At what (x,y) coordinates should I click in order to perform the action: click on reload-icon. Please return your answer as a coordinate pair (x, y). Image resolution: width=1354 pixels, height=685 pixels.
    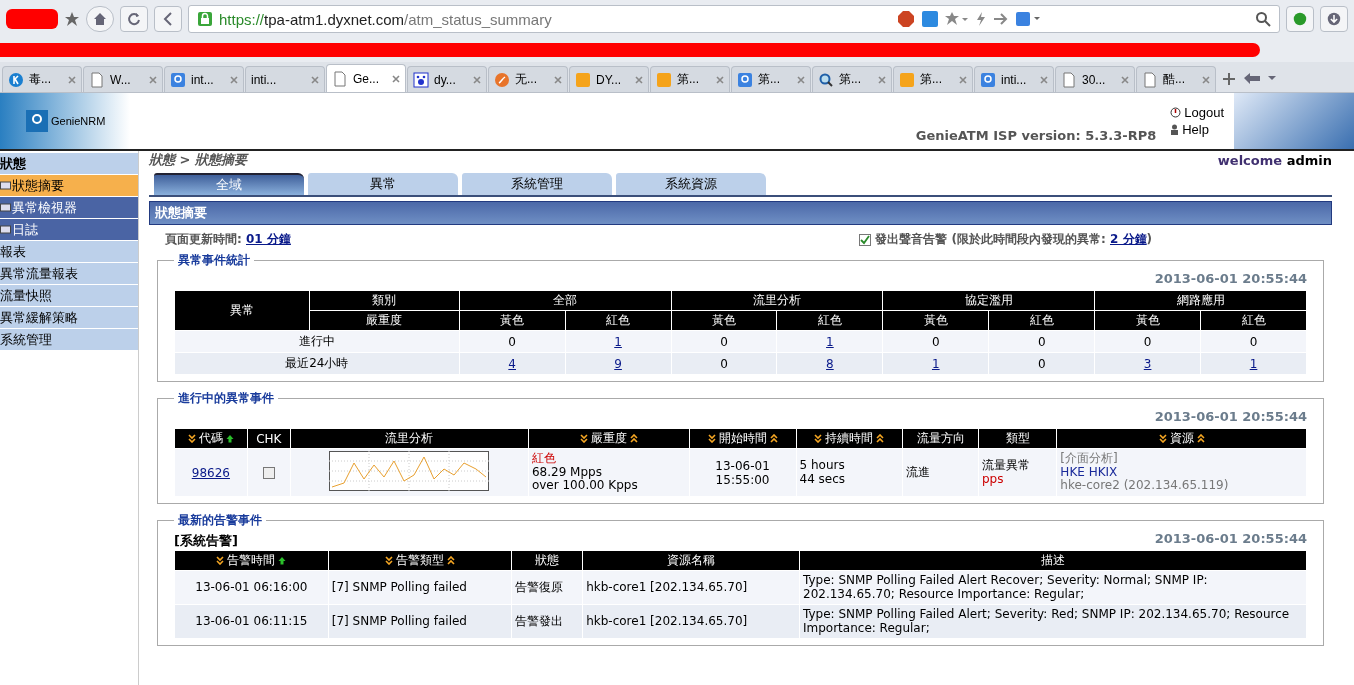
    Looking at the image, I should click on (134, 19).